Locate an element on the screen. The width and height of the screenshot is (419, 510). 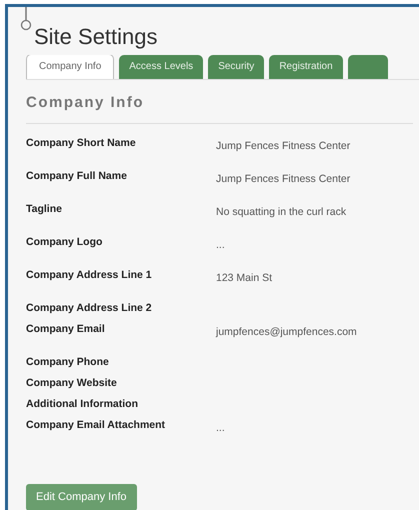
field-label: Company Email Attachment is located at coordinates (96, 425).